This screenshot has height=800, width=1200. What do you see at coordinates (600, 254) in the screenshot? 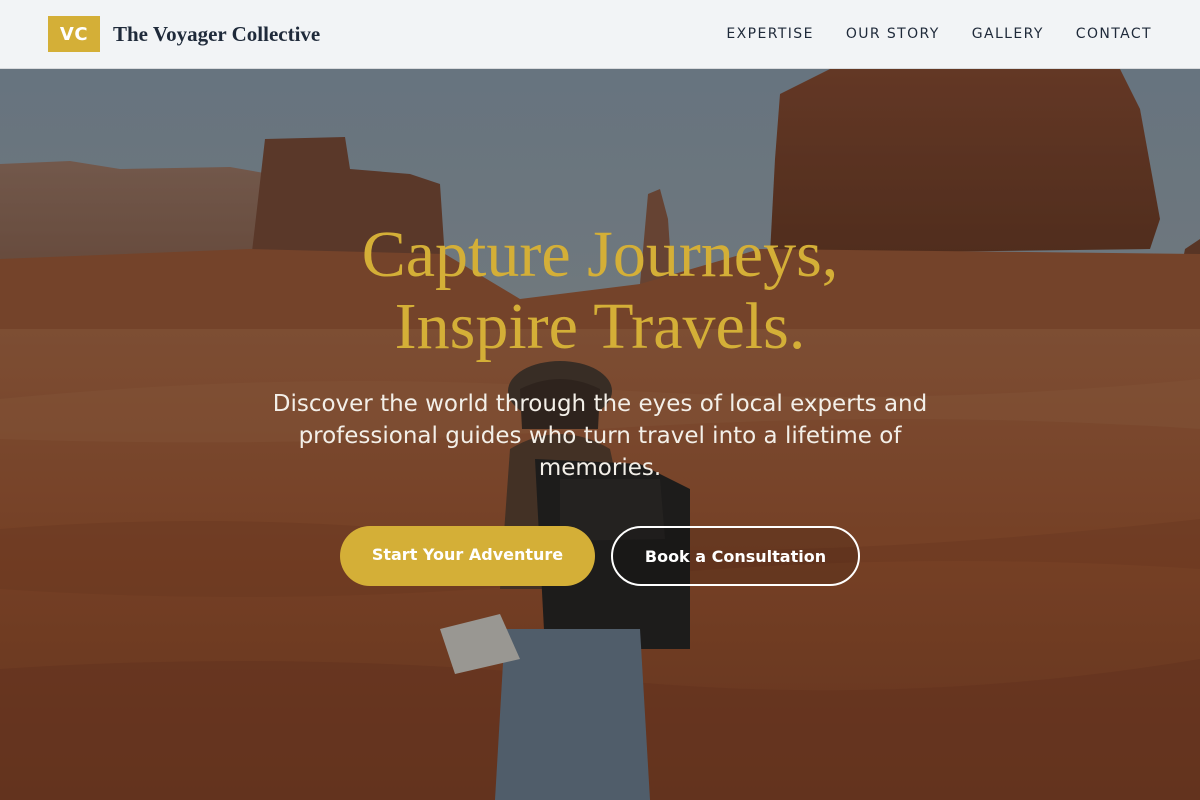
I see `headline-line-1: Capture Journeys,` at bounding box center [600, 254].